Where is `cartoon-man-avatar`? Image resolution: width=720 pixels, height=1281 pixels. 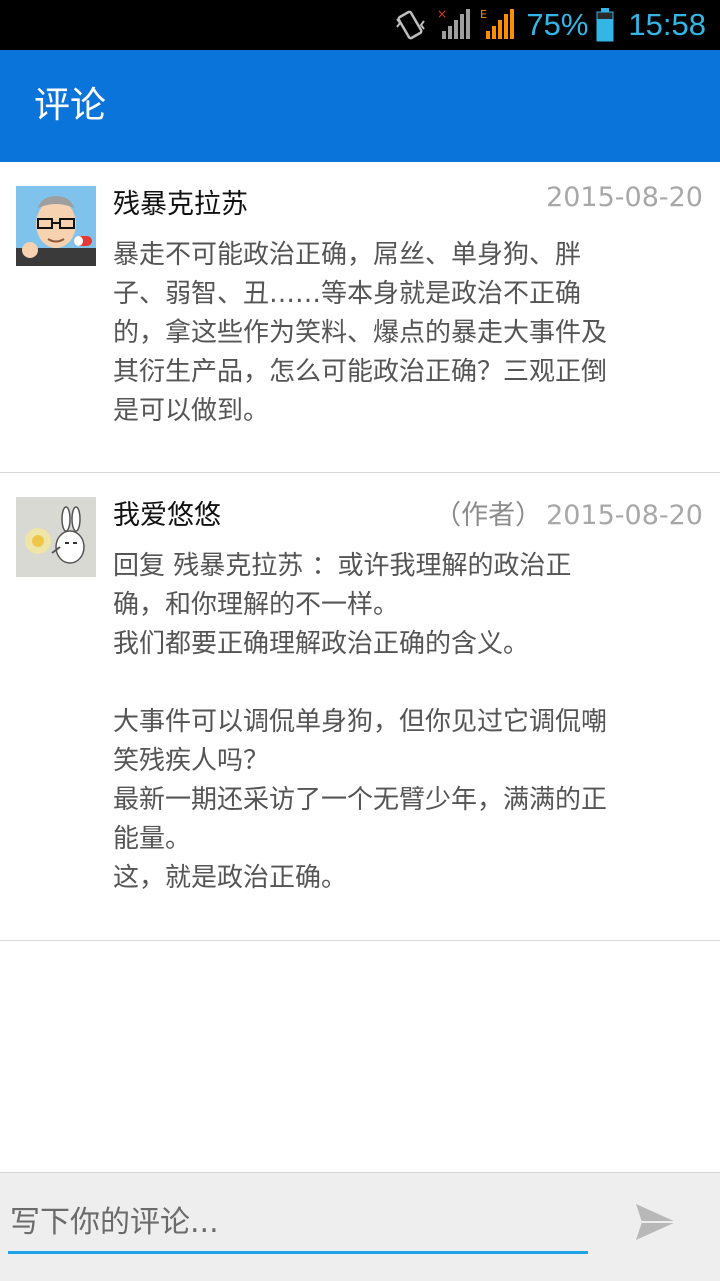
cartoon-man-avatar is located at coordinates (56, 226).